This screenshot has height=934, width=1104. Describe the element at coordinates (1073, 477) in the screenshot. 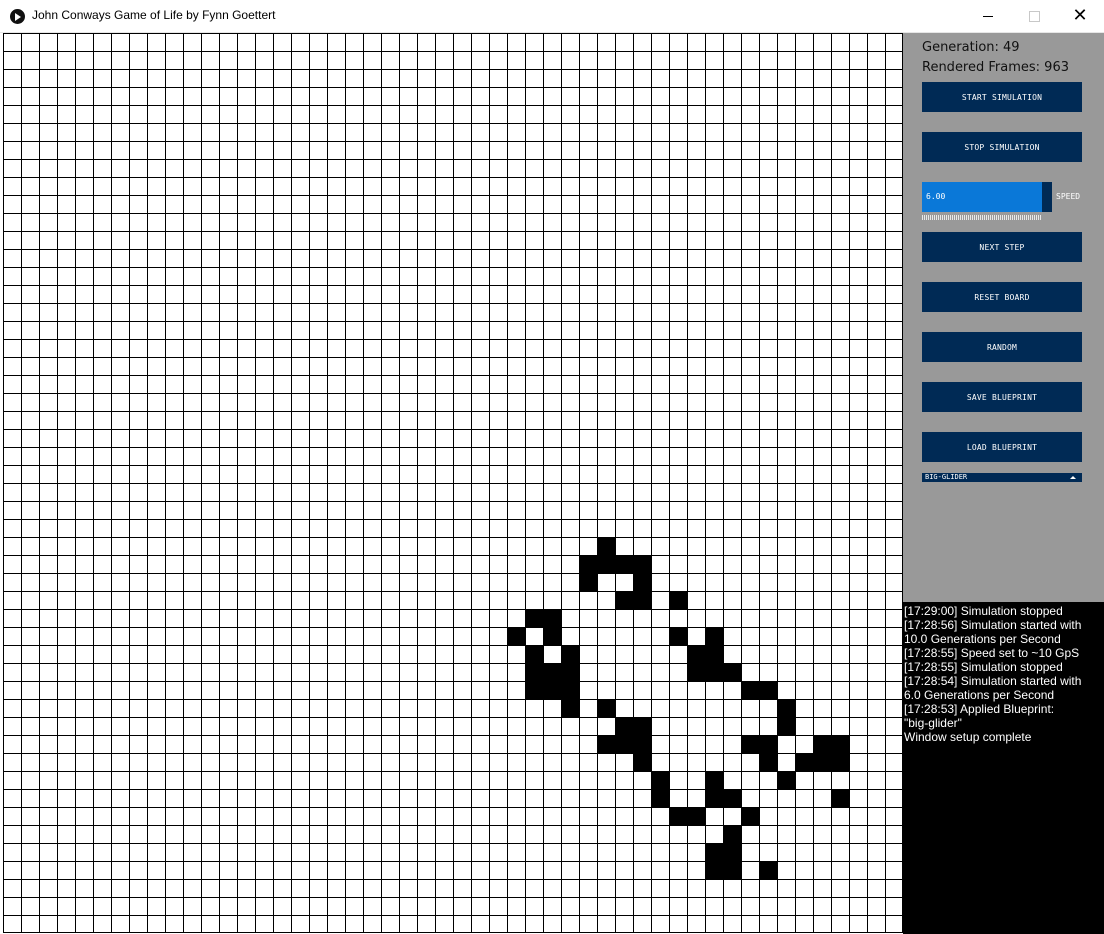

I see `chevron-up-icon` at that location.